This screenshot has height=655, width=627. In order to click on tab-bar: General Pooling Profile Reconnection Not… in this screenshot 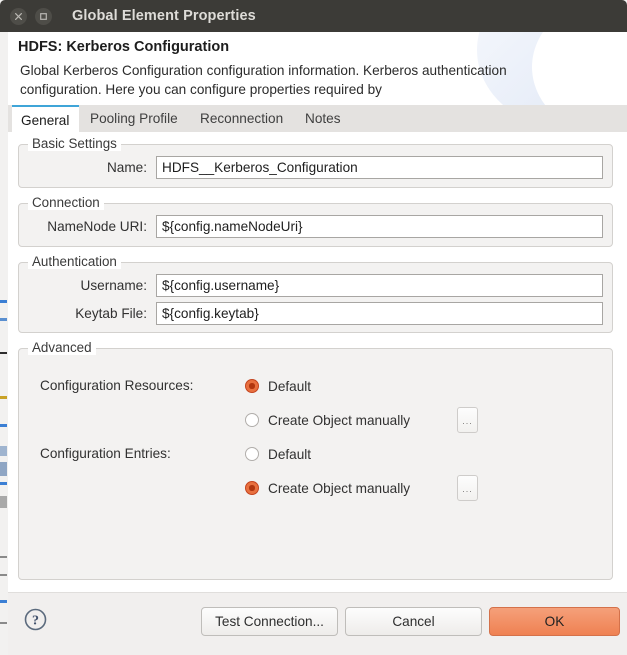, I will do `click(317, 119)`.